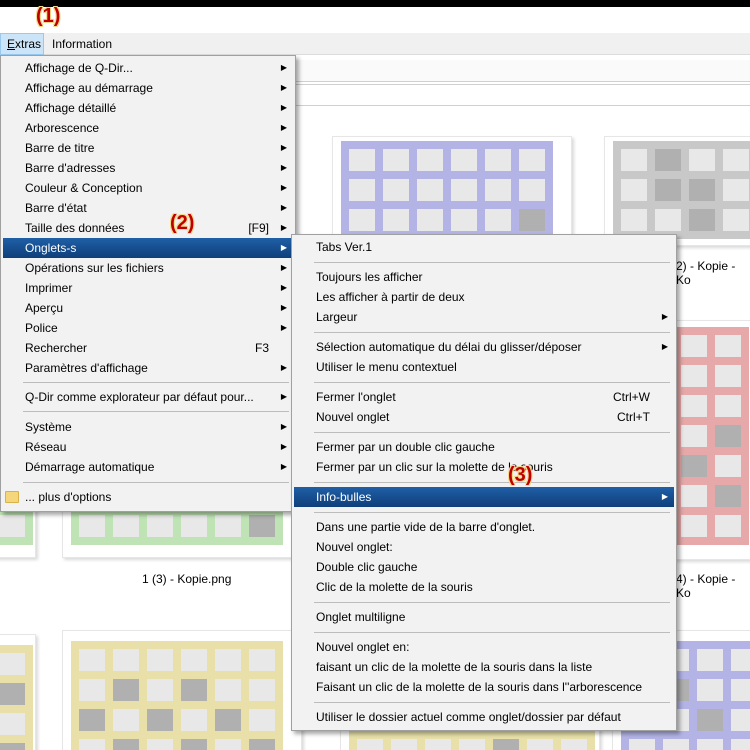 This screenshot has width=750, height=750. Describe the element at coordinates (148, 248) in the screenshot. I see `menu-item-onglets: Onglets-s ▶` at that location.